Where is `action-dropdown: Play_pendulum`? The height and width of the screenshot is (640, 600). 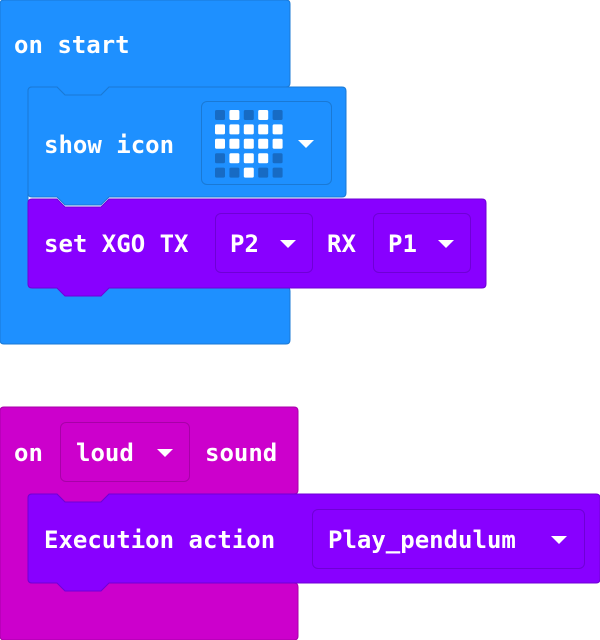
action-dropdown: Play_pendulum is located at coordinates (448, 539).